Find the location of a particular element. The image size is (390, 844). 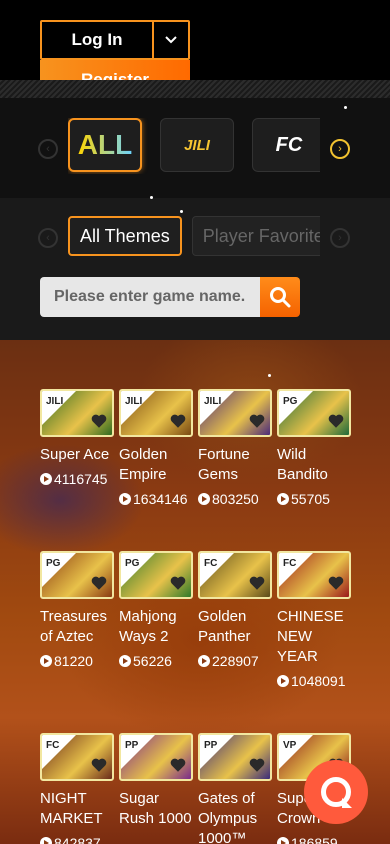

login-dropdown-toggle is located at coordinates (170, 40).